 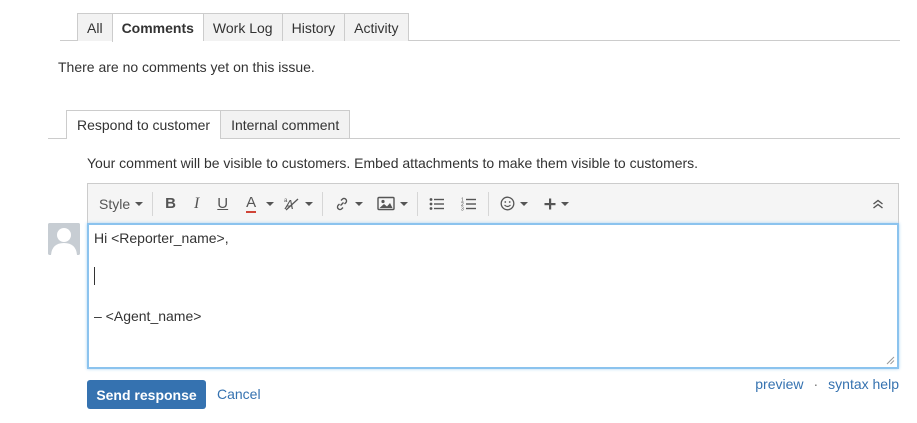 I want to click on syntax-help-link: syntax help, so click(x=863, y=384).